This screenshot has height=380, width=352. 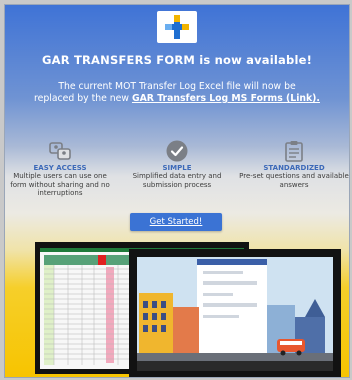 I want to click on transfer-logo-icon, so click(x=177, y=27).